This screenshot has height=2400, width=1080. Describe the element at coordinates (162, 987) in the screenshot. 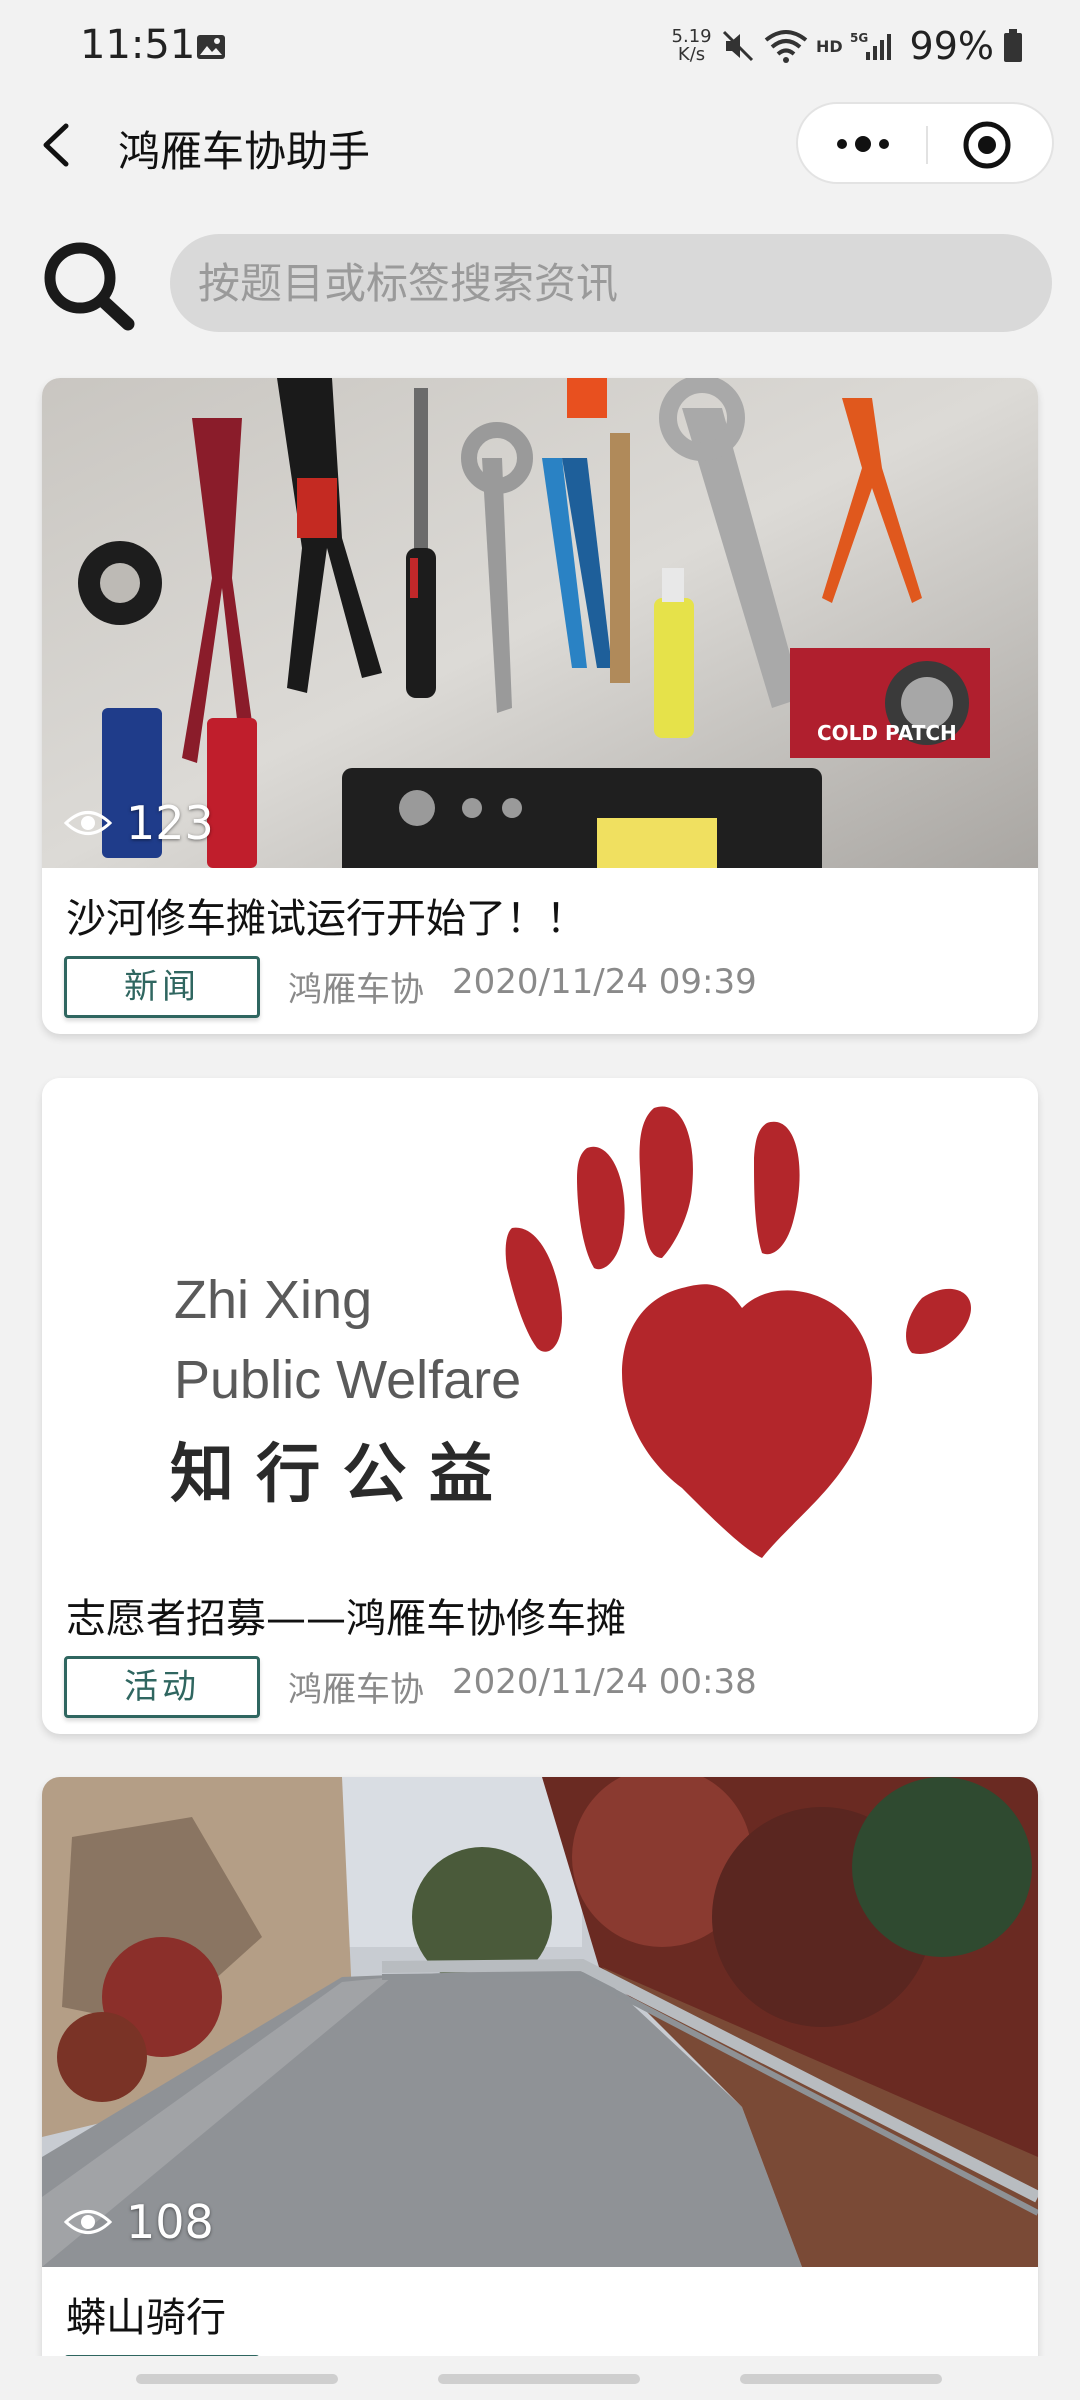

I see `article-tag: 新闻` at that location.